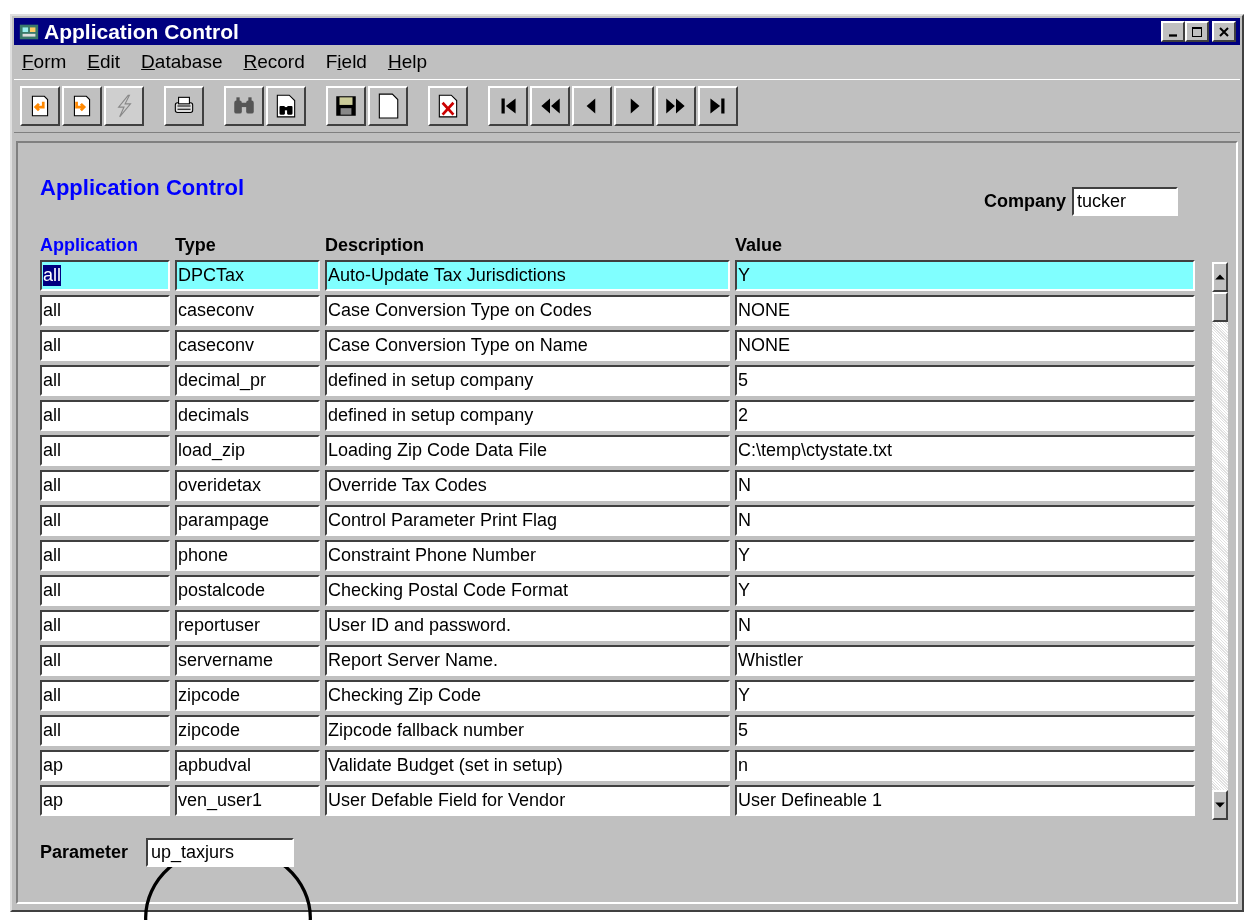  Describe the element at coordinates (247, 660) in the screenshot. I see `table-cell: servername` at that location.